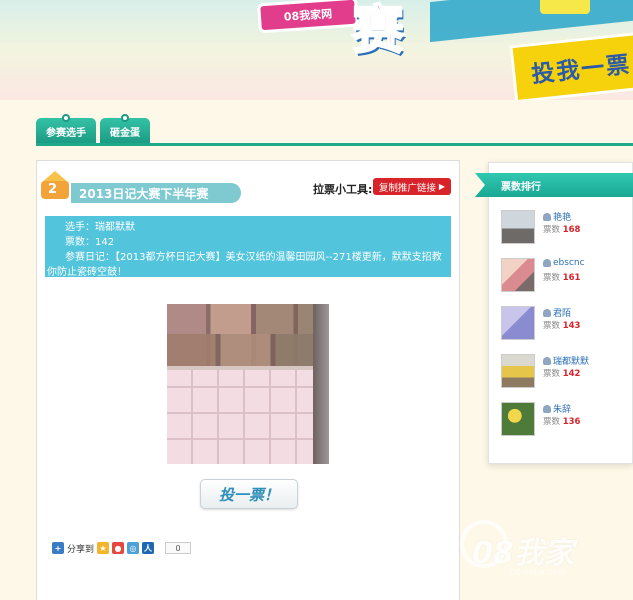 This screenshot has height=600, width=633. Describe the element at coordinates (554, 185) in the screenshot. I see `ranking-title: 票数排行` at that location.